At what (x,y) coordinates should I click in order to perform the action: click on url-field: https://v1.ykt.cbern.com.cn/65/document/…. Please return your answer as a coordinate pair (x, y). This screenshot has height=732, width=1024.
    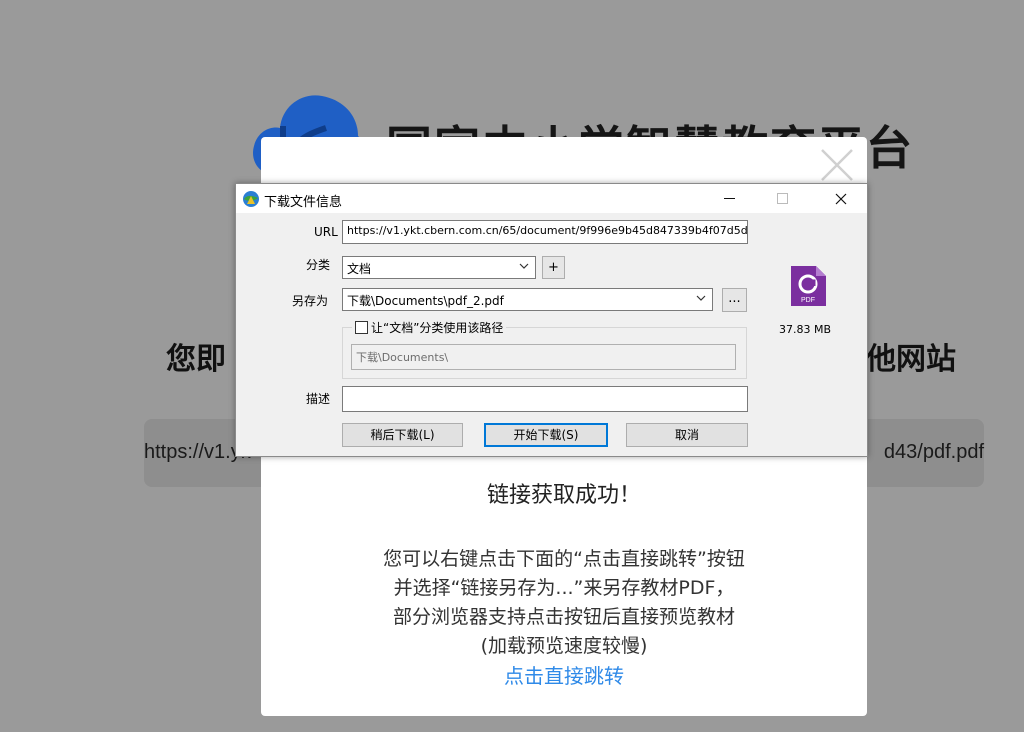
    Looking at the image, I should click on (545, 232).